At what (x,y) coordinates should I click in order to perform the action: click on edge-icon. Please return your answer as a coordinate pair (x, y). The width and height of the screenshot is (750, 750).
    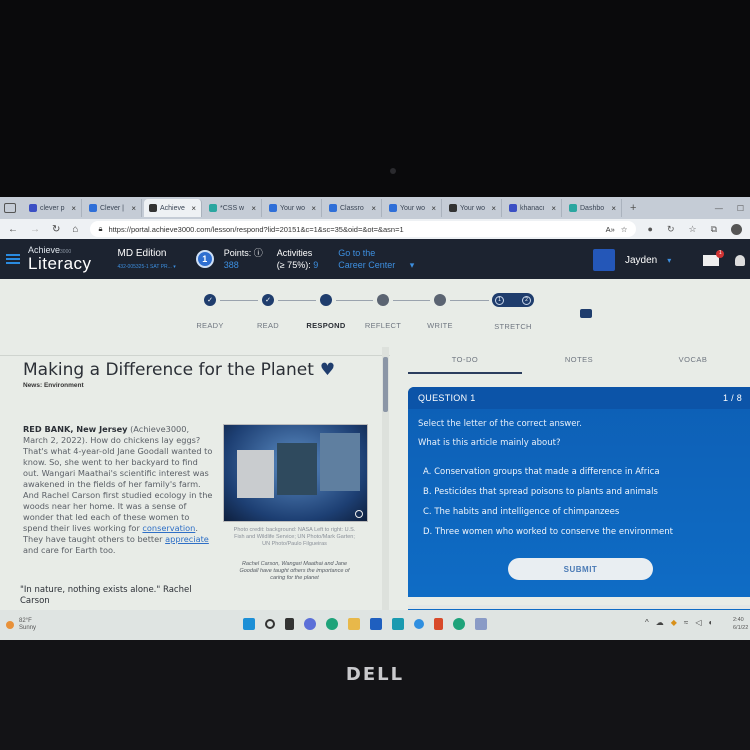
    Looking at the image, I should click on (332, 624).